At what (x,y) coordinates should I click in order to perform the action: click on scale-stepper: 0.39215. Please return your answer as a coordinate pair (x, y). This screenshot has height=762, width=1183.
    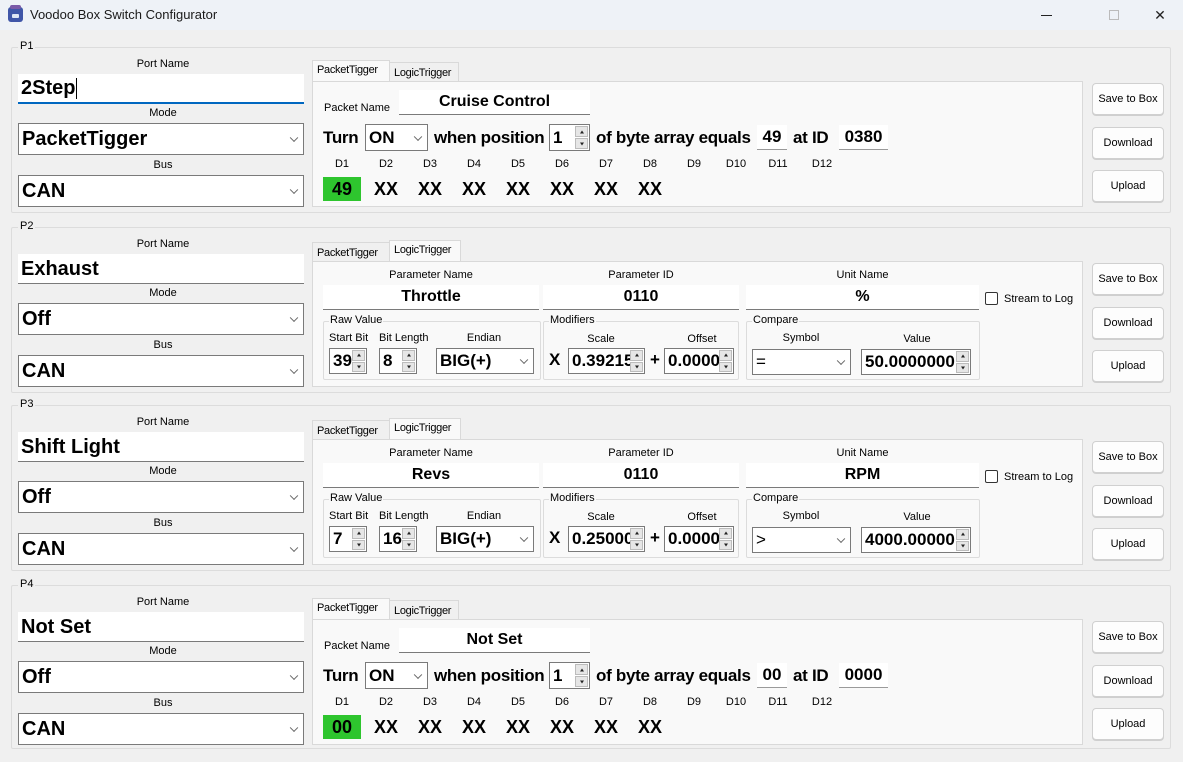
    Looking at the image, I should click on (606, 361).